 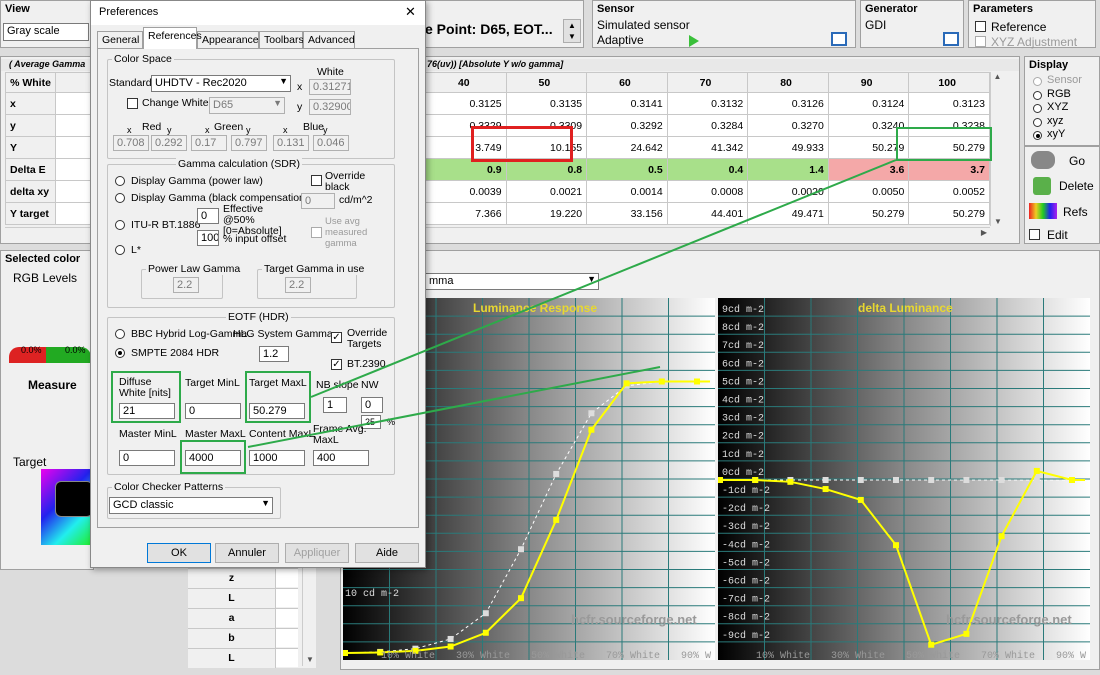 What do you see at coordinates (868, 191) in the screenshot?
I see `table-cell: 0.0050` at bounding box center [868, 191].